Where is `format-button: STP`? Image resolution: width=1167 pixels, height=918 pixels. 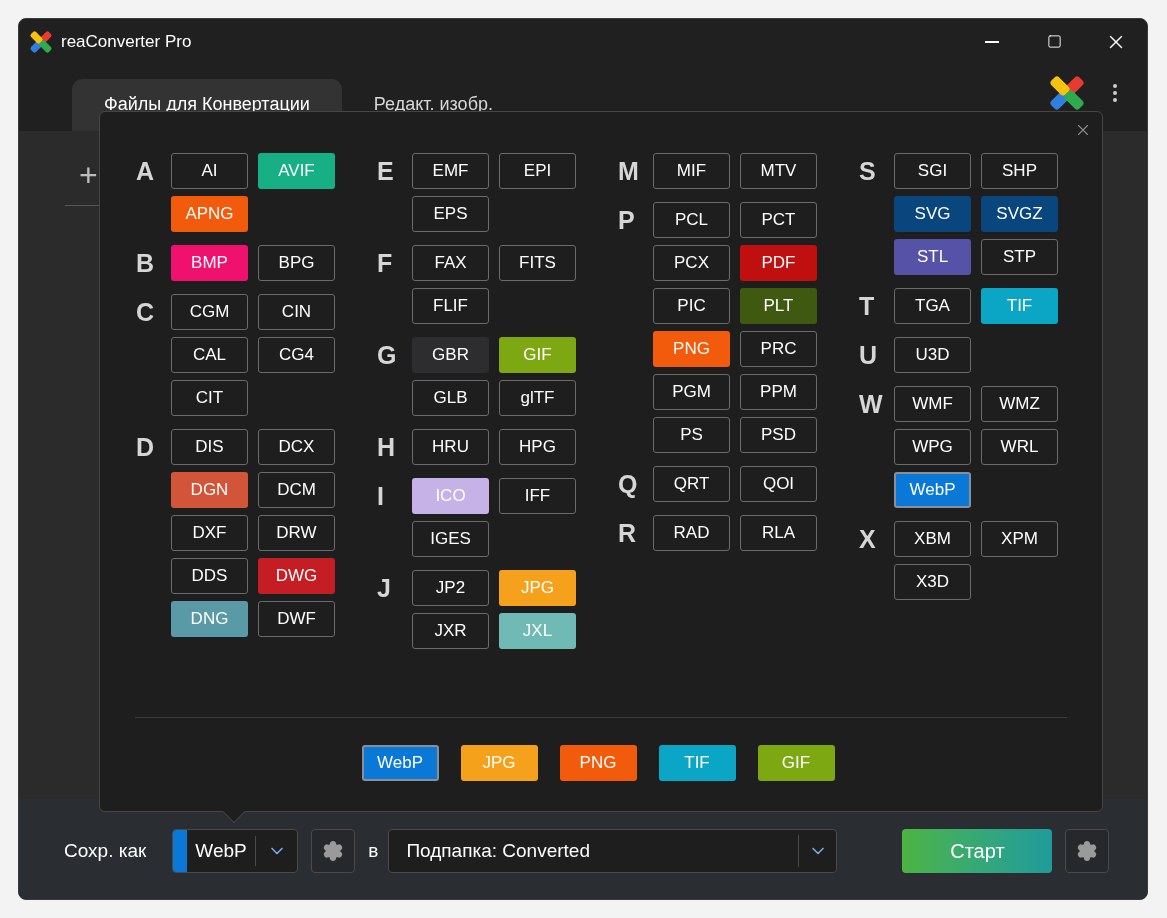
format-button: STP is located at coordinates (1019, 257).